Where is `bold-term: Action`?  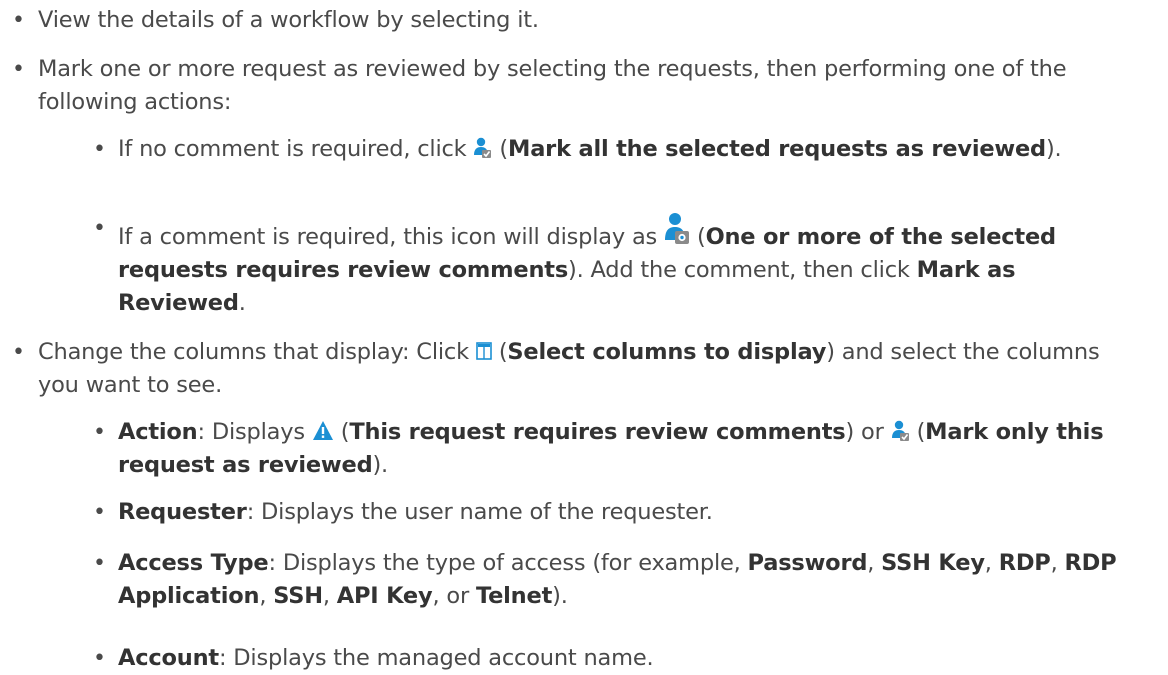 bold-term: Action is located at coordinates (158, 432).